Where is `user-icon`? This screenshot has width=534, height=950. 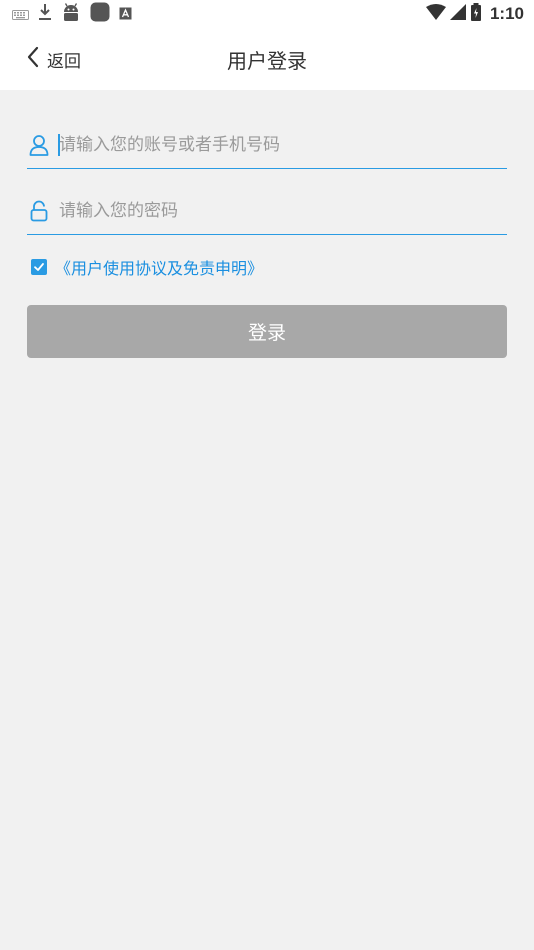
user-icon is located at coordinates (39, 145).